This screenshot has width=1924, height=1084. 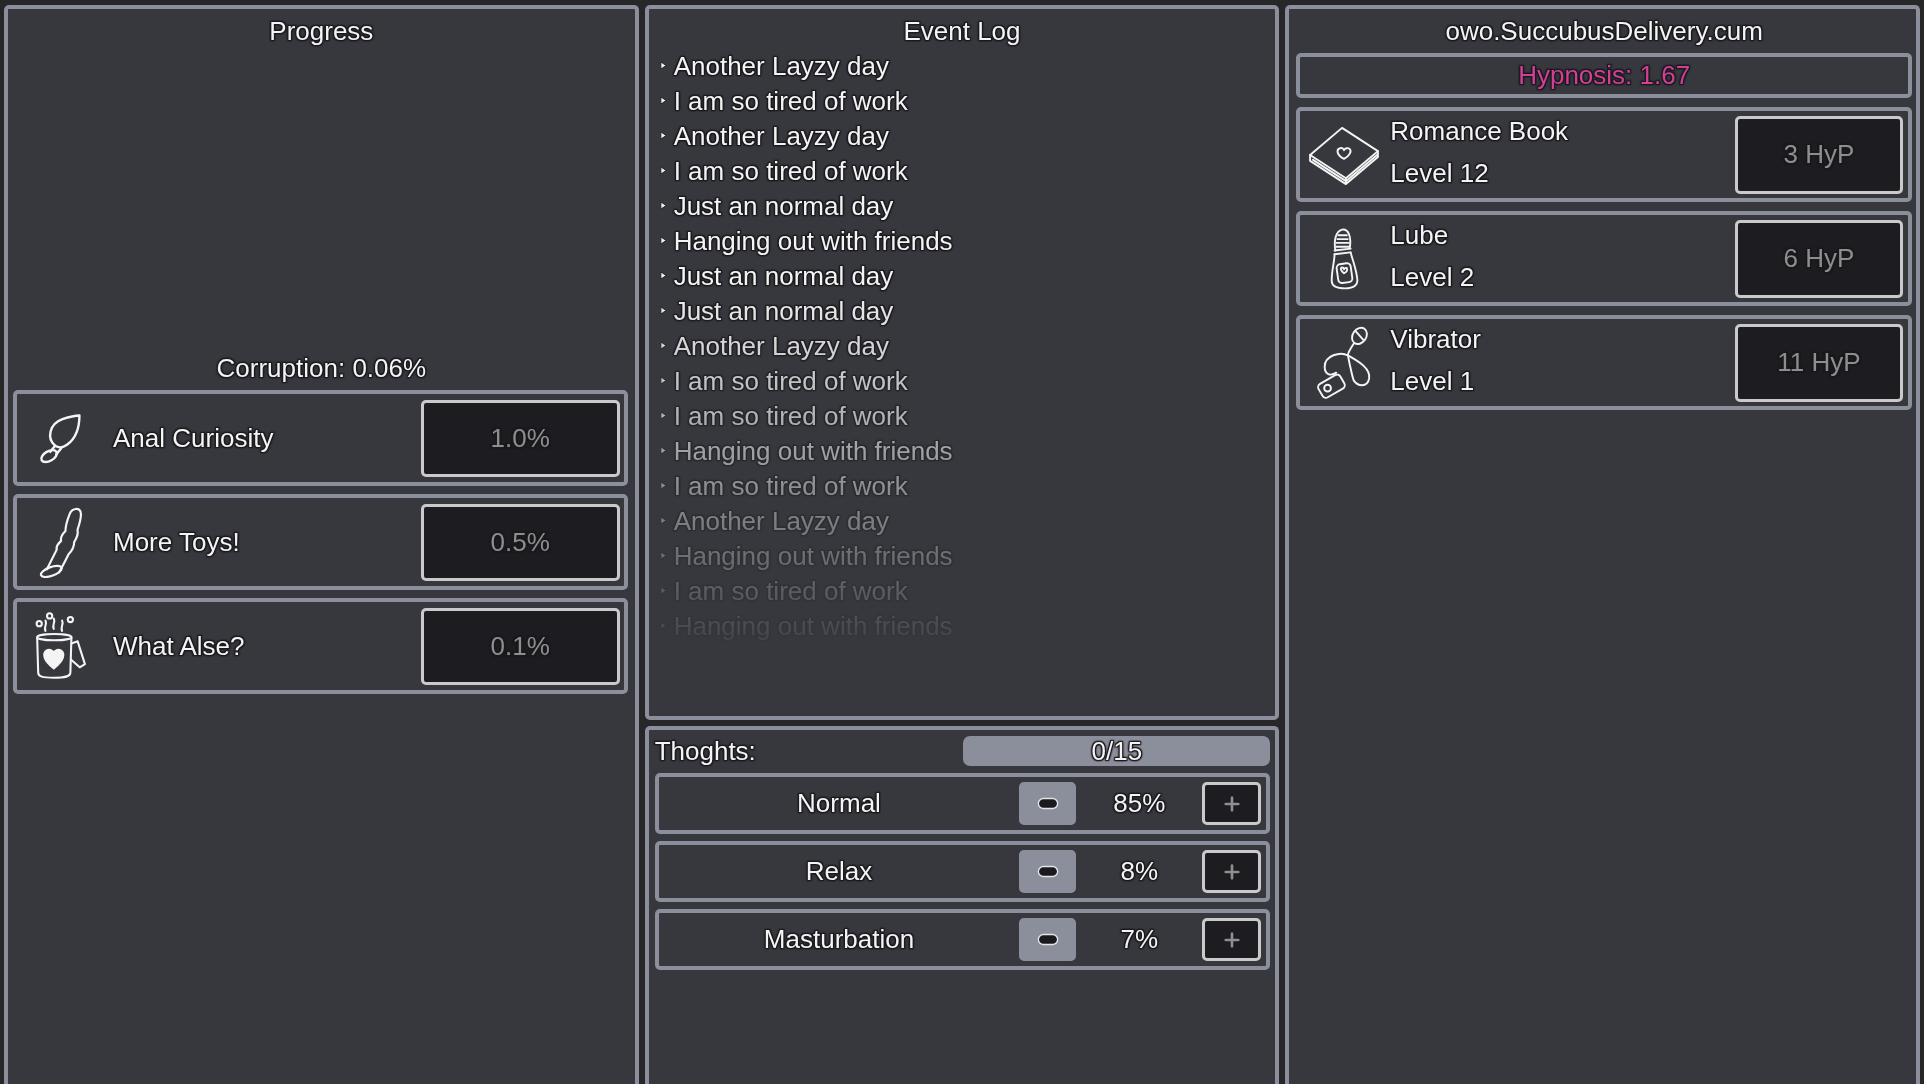 I want to click on thought-percent: 7%, so click(x=1139, y=939).